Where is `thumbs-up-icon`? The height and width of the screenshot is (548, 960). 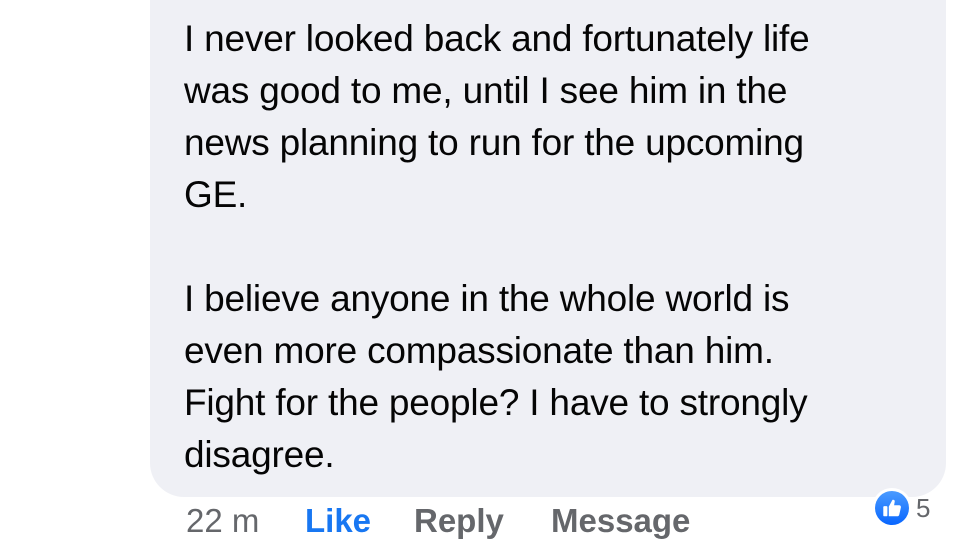 thumbs-up-icon is located at coordinates (892, 508).